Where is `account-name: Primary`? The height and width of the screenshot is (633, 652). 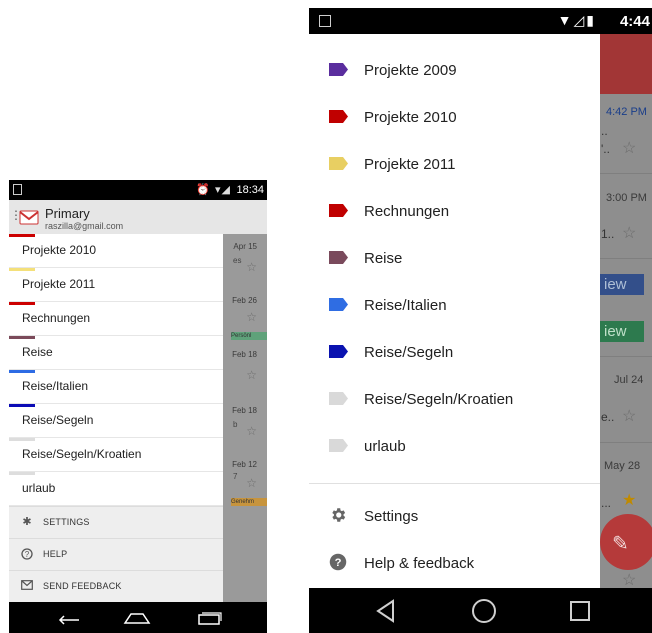 account-name: Primary is located at coordinates (67, 213).